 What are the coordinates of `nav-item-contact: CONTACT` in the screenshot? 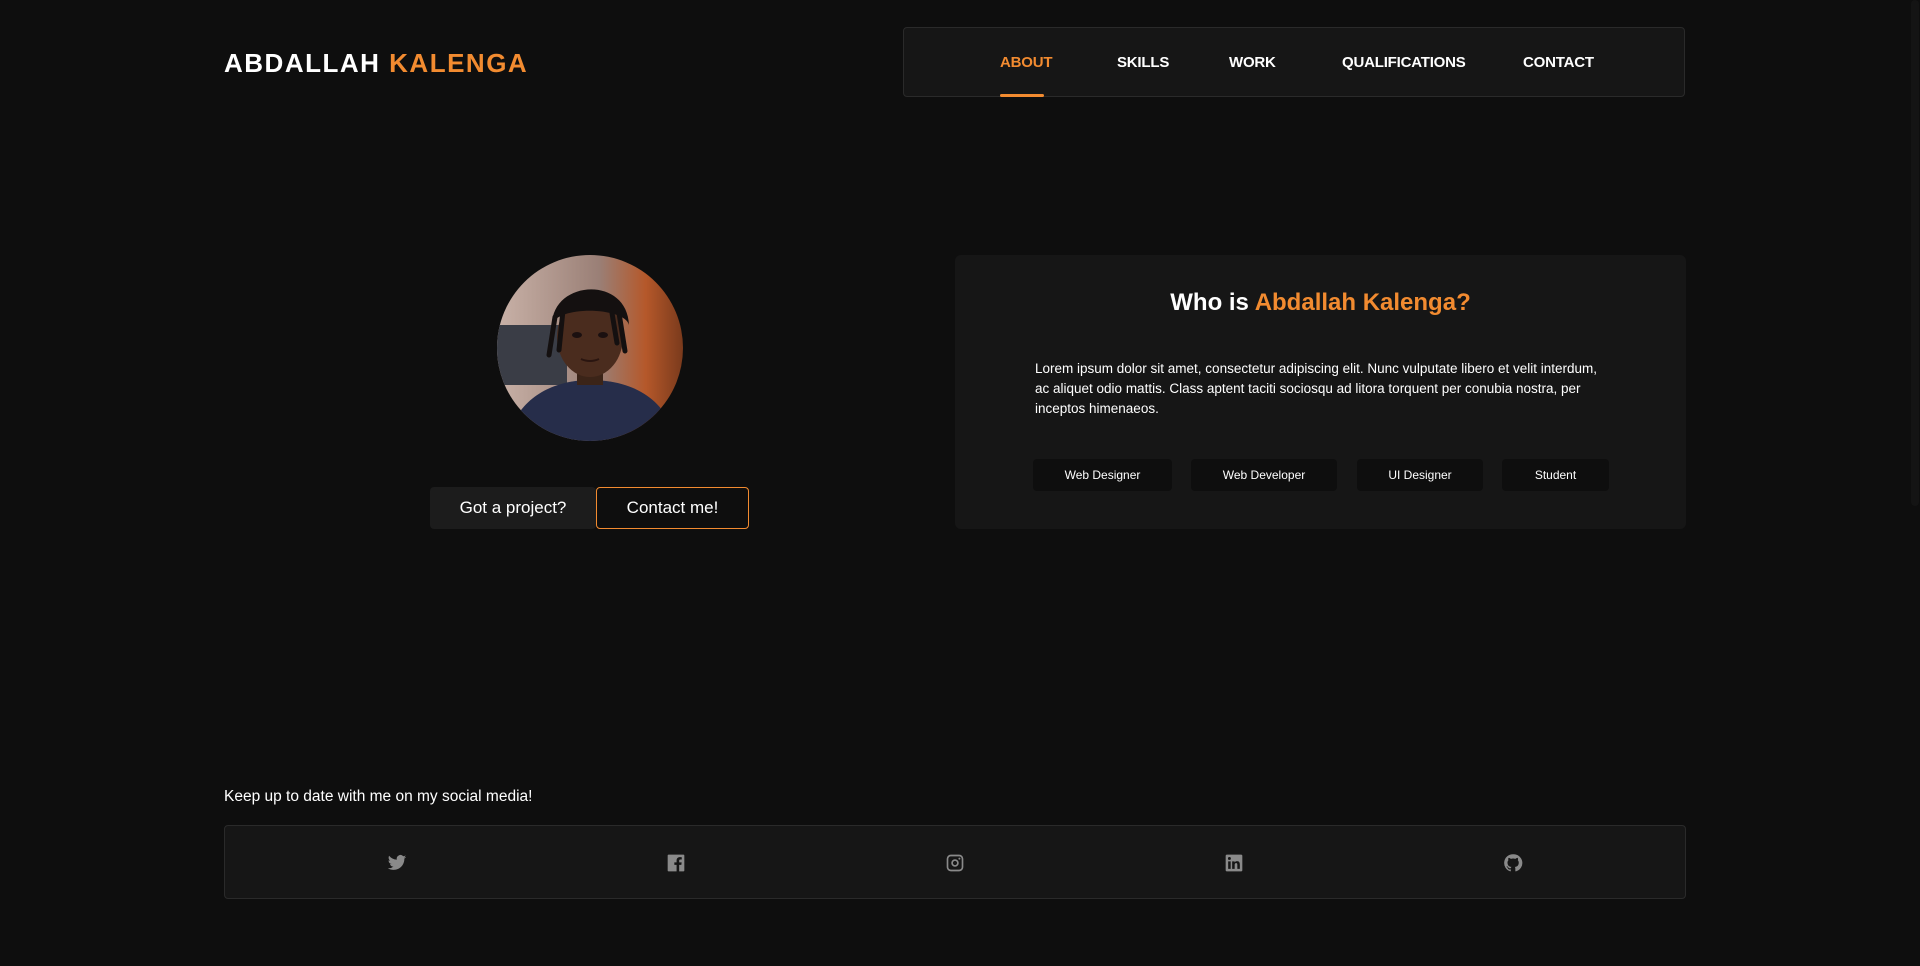 It's located at (1558, 62).